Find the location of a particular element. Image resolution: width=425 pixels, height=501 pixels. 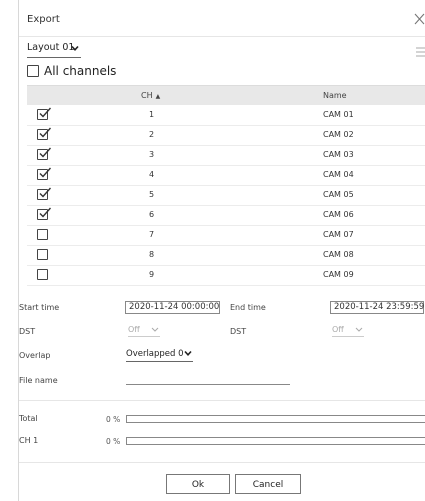

overlap-label: Overlap is located at coordinates (35, 355).